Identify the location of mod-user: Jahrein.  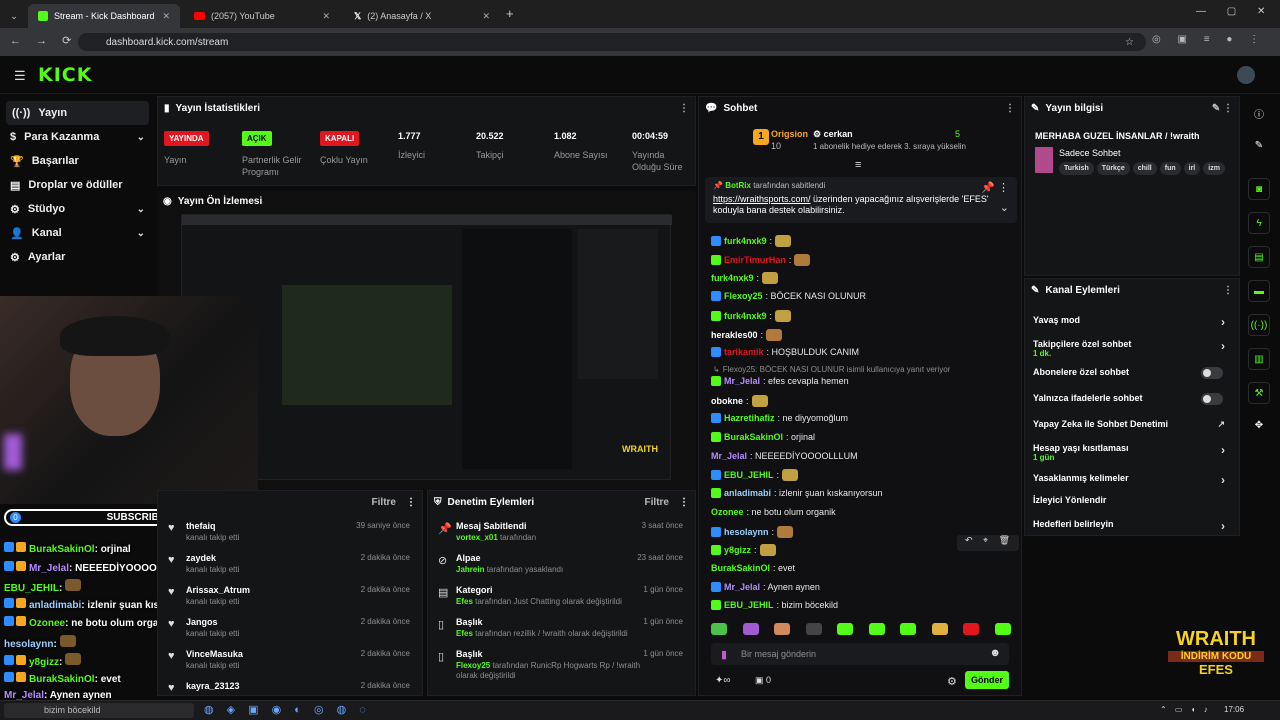
(470, 569).